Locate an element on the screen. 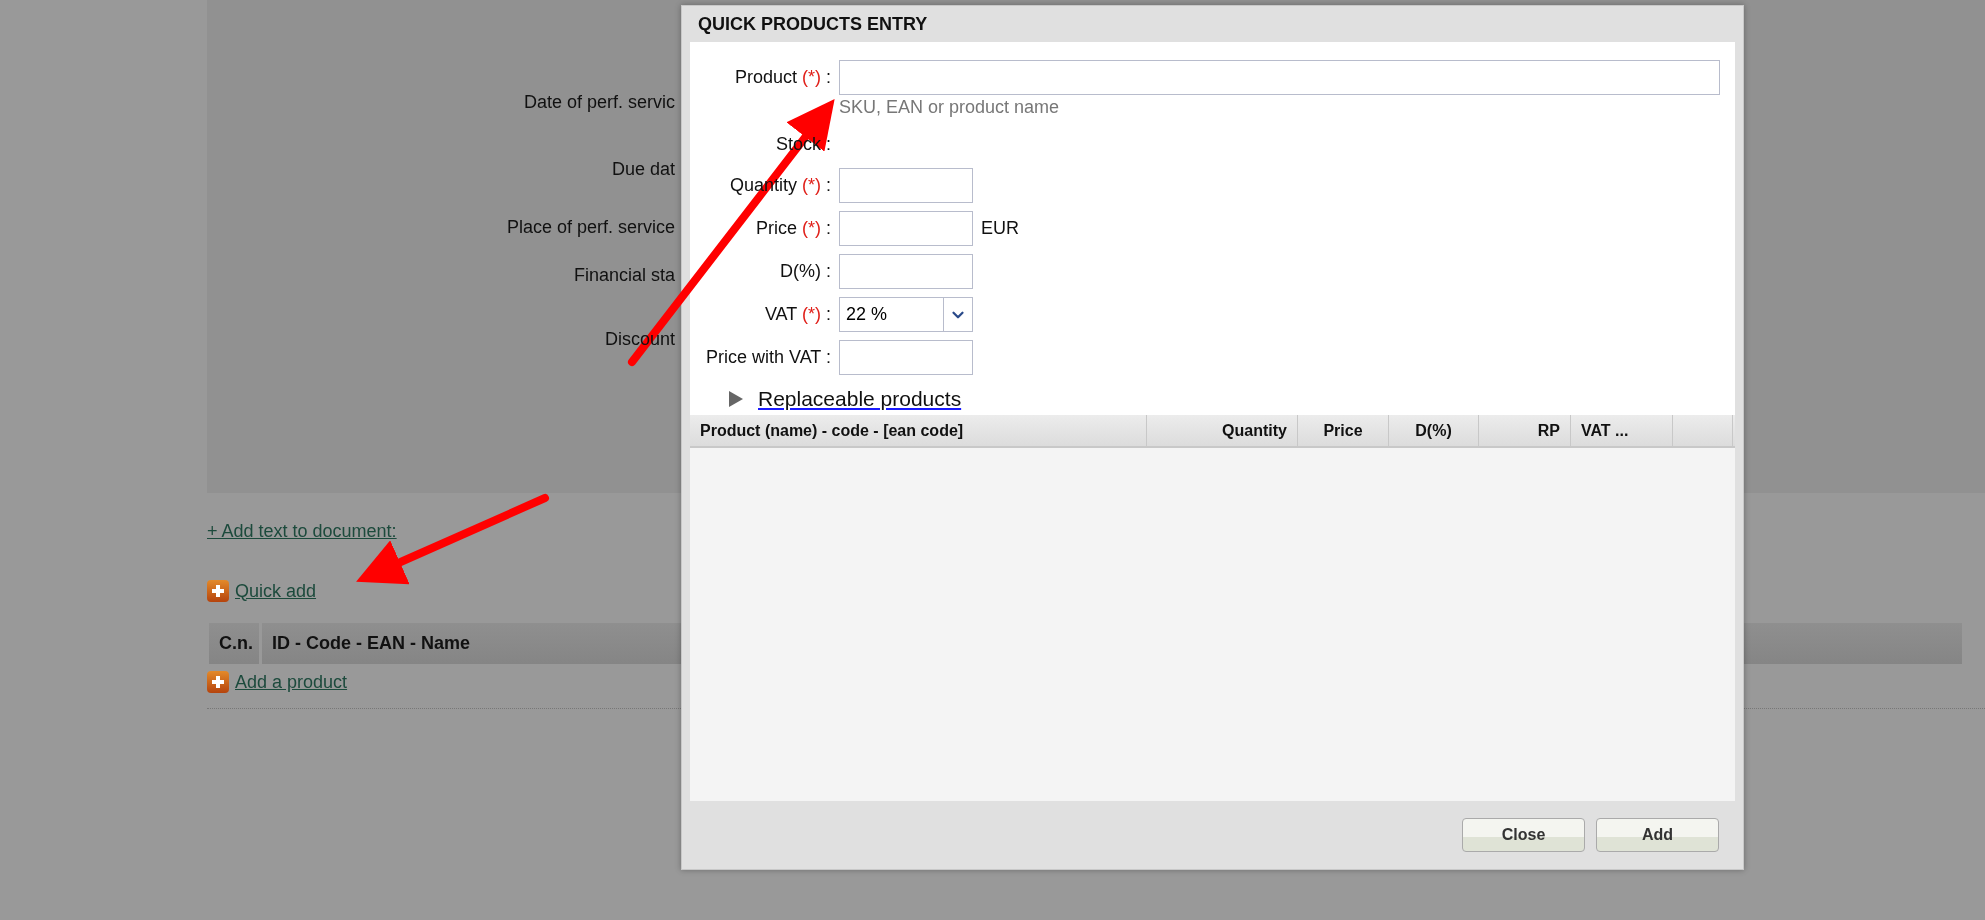 Image resolution: width=1985 pixels, height=920 pixels. column-header: D(%) is located at coordinates (1434, 430).